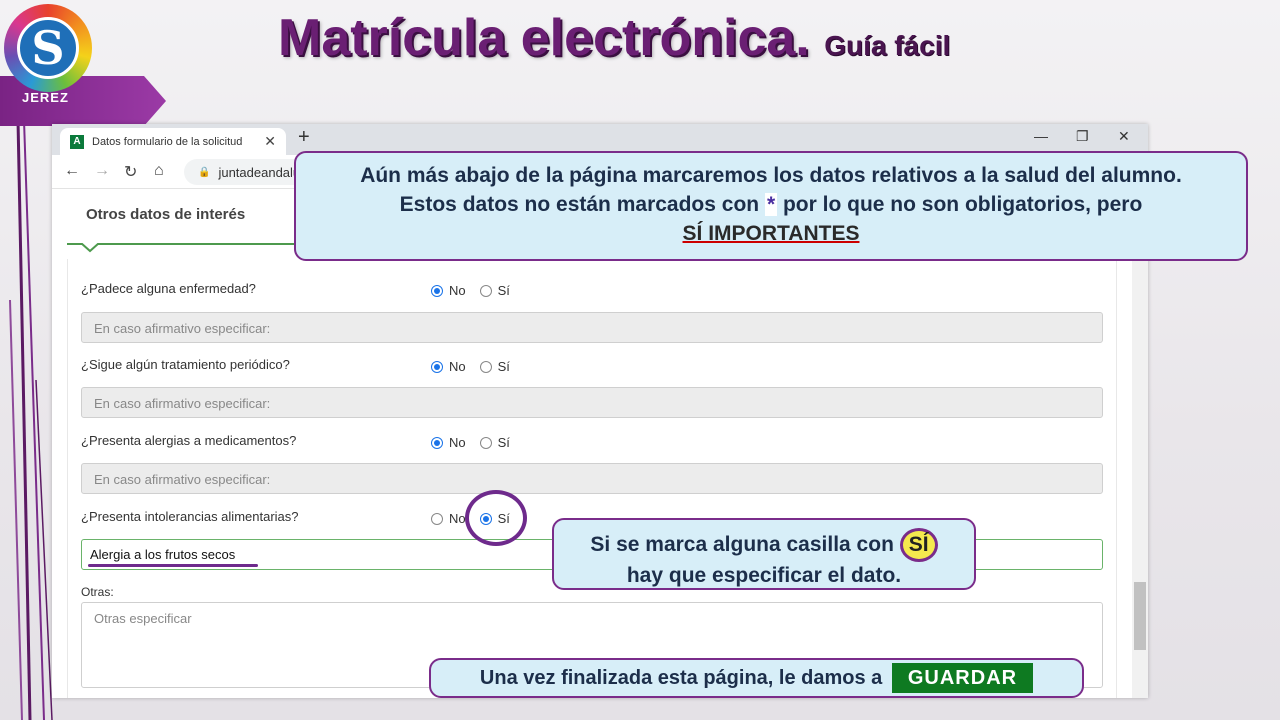 This screenshot has height=720, width=1280. I want to click on chevron-down-icon, so click(90, 248).